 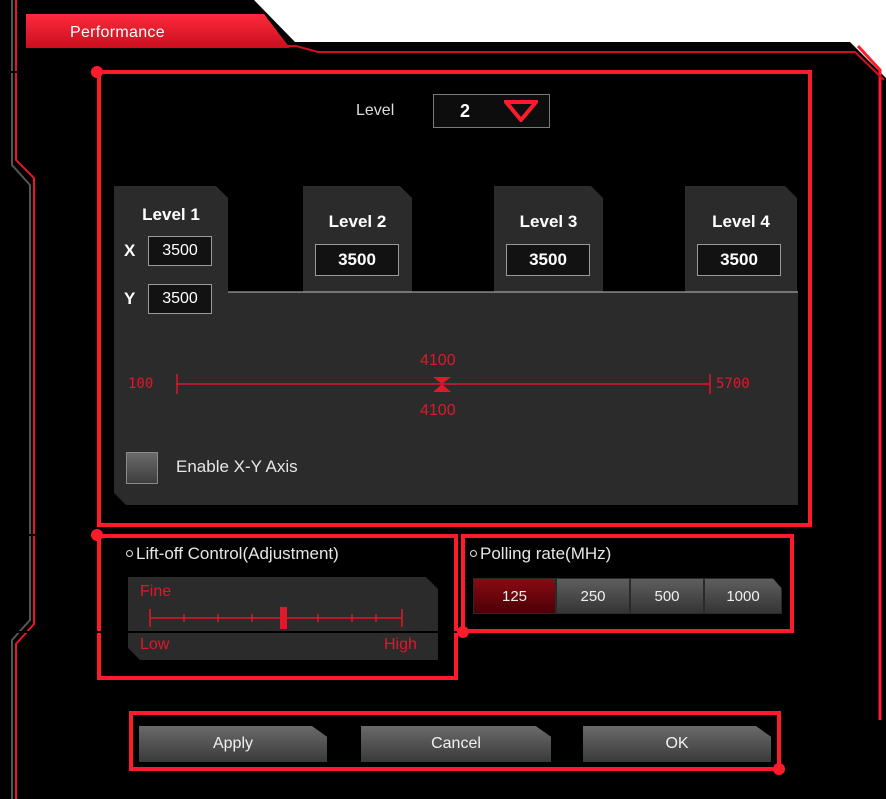 I want to click on liftoff-fine-label: Fine, so click(x=156, y=591).